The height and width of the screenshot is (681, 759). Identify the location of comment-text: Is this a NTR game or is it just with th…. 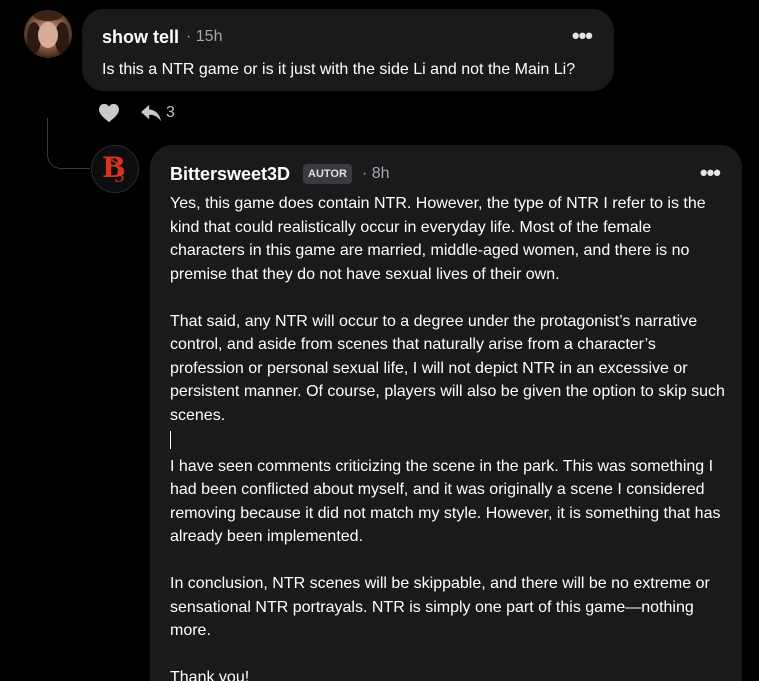
(339, 69).